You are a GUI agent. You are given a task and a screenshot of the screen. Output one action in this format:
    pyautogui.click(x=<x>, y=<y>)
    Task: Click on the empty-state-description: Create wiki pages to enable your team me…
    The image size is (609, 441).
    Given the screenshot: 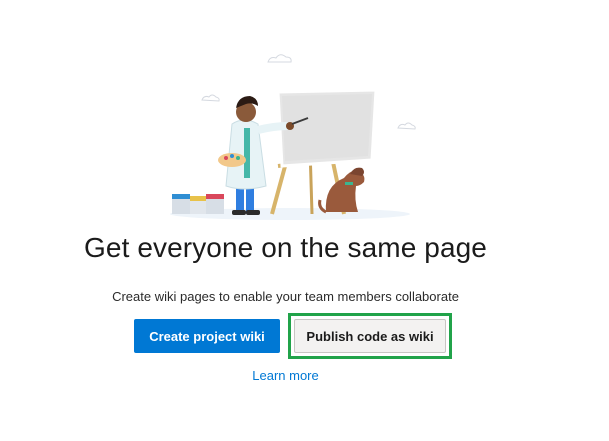 What is the action you would take?
    pyautogui.click(x=285, y=296)
    